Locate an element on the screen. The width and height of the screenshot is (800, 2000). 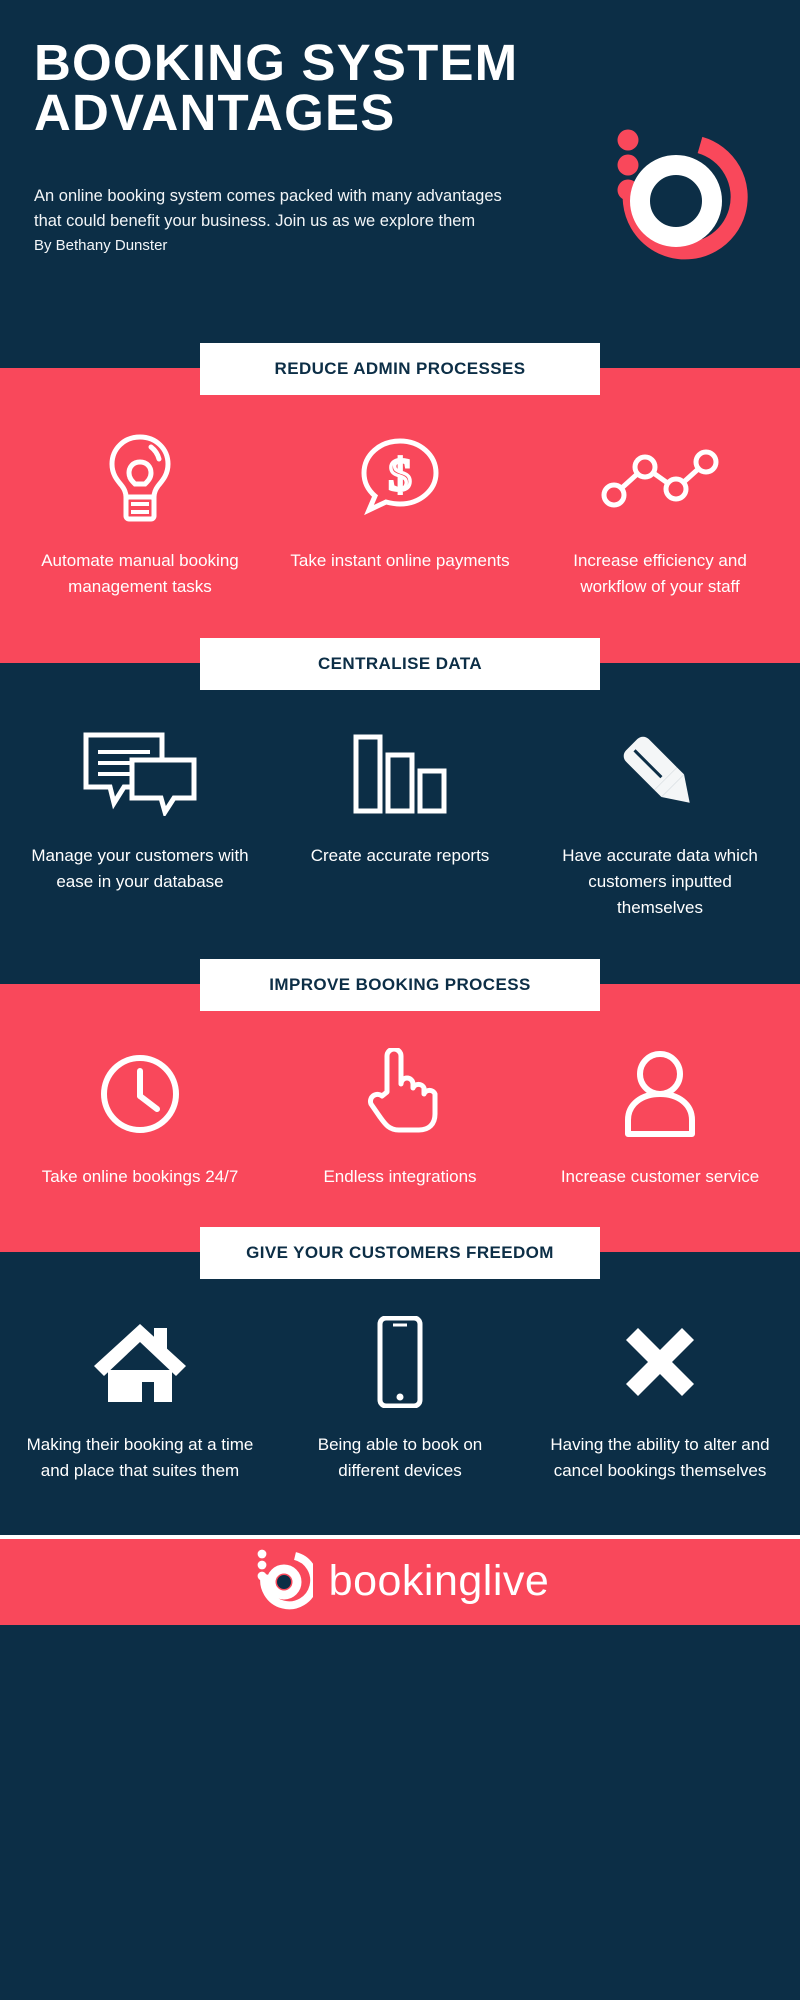
card-label: Endless integrations is located at coordinates (400, 1176).